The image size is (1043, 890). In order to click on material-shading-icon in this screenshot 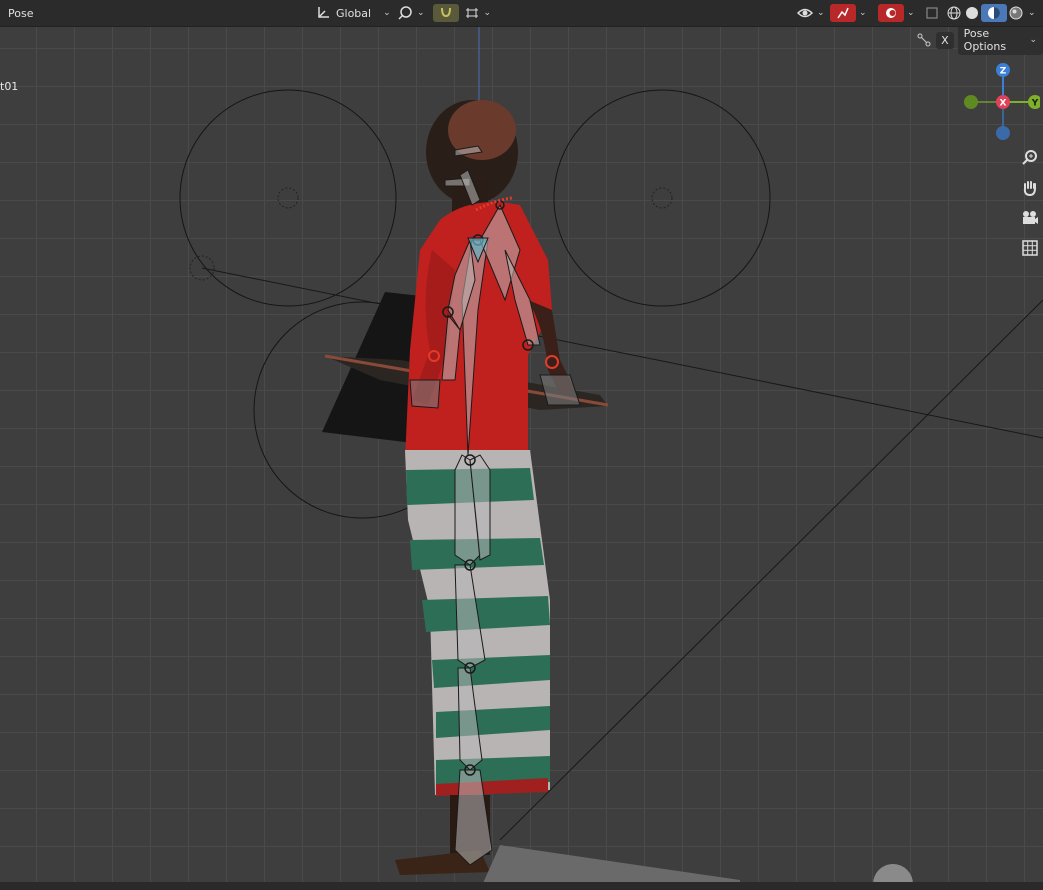, I will do `click(994, 13)`.